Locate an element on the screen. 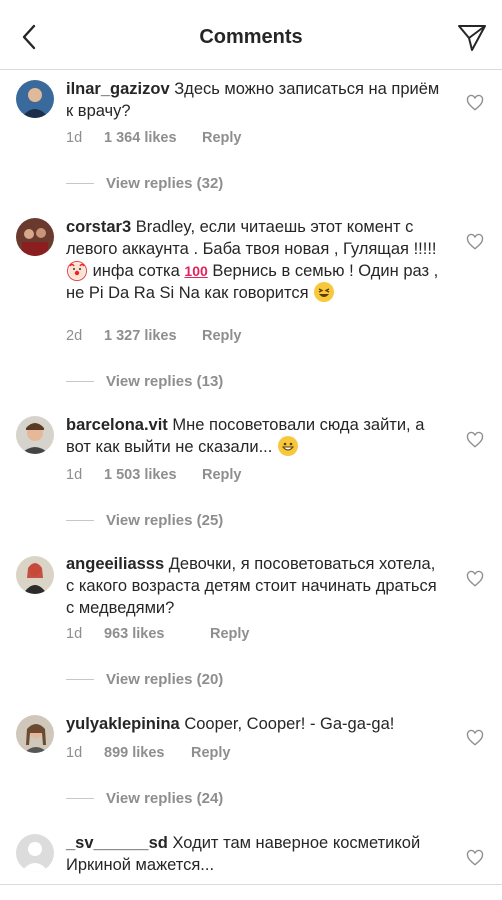 This screenshot has height=900, width=502. comment-age: 2d is located at coordinates (74, 336).